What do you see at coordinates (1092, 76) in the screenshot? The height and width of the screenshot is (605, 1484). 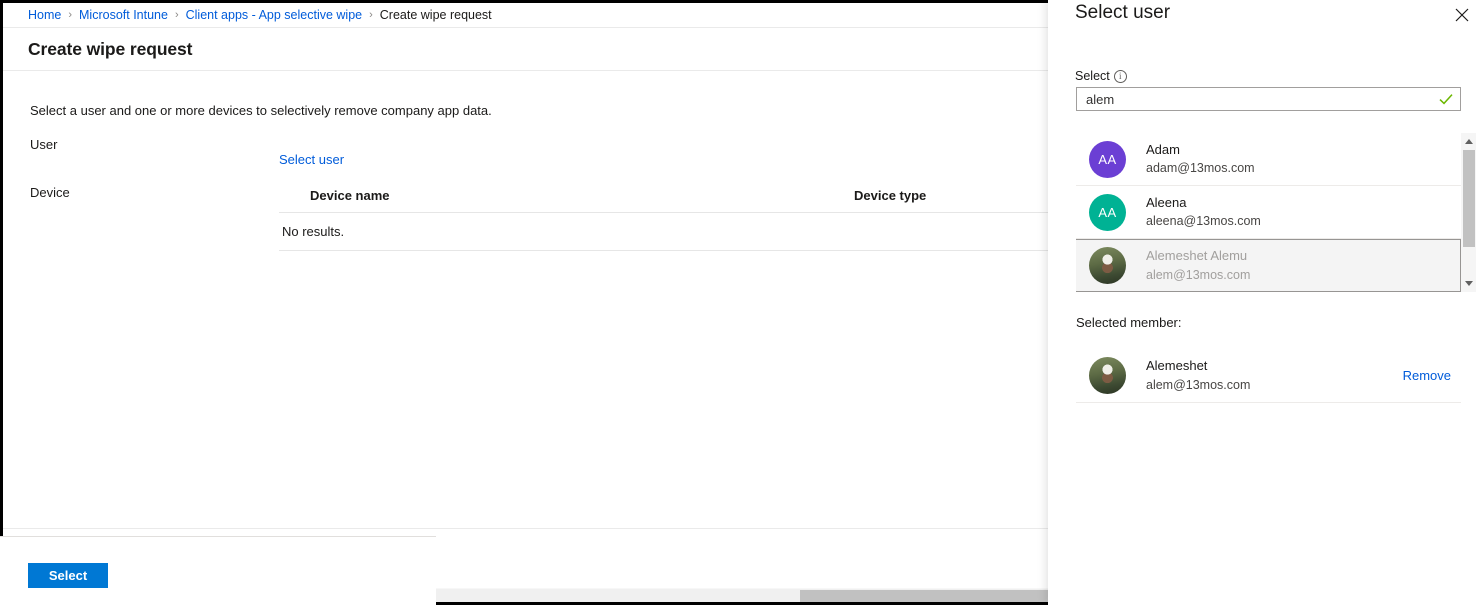 I see `select-field-label-text: Select` at bounding box center [1092, 76].